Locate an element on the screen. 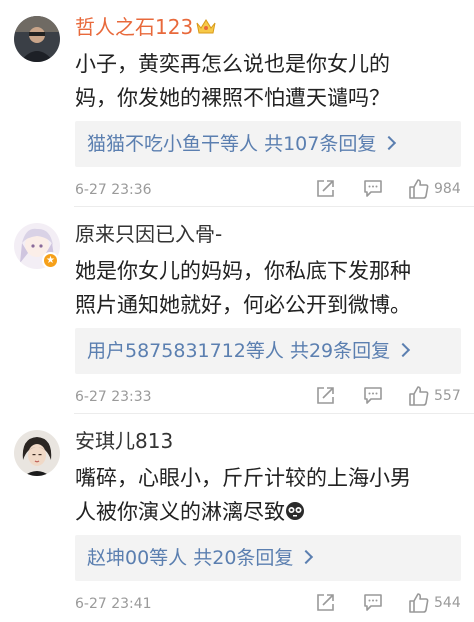 The width and height of the screenshot is (474, 622). reply-count: 共107条回复 is located at coordinates (320, 144).